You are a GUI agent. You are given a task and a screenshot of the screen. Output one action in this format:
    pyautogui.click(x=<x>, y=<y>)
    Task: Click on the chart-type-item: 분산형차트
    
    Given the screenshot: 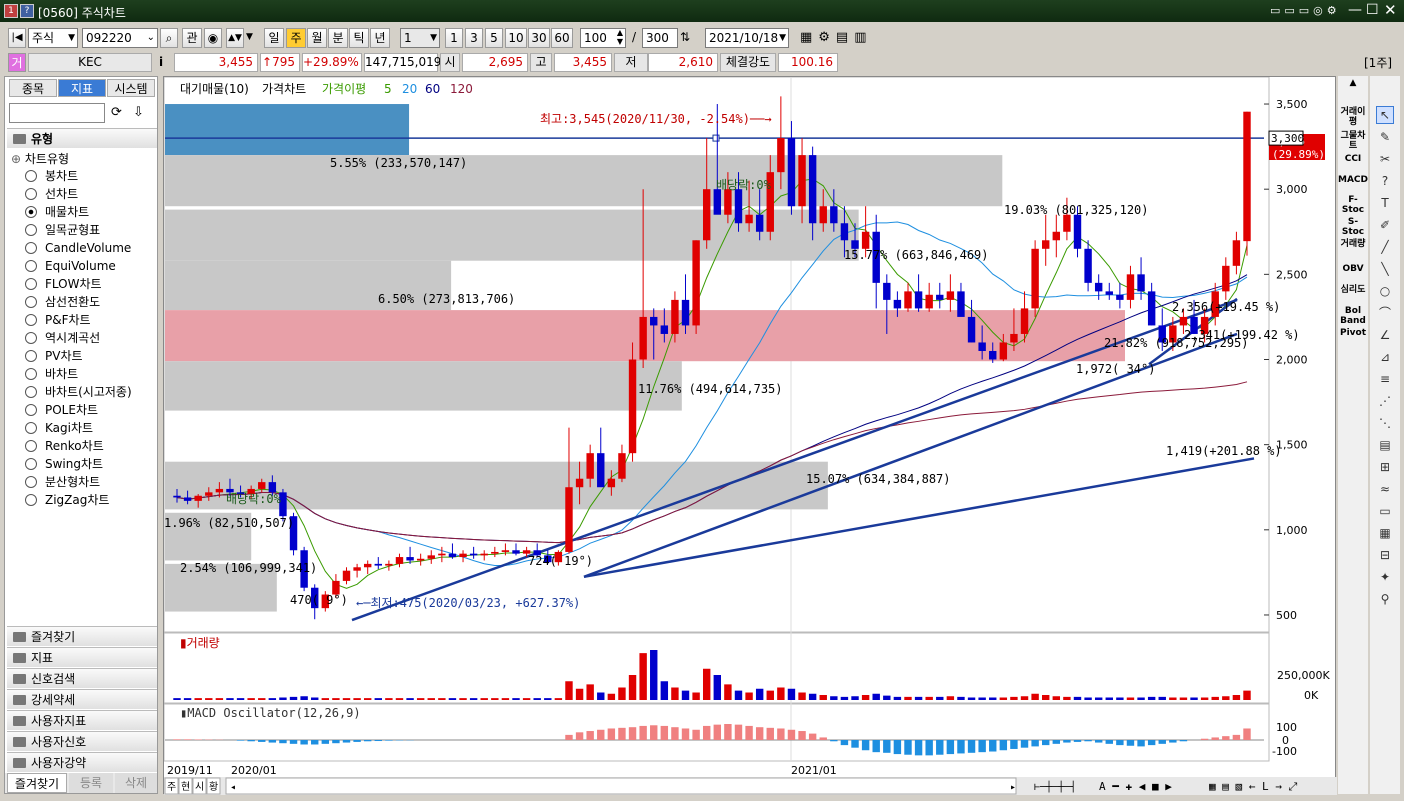 What is the action you would take?
    pyautogui.click(x=62, y=482)
    